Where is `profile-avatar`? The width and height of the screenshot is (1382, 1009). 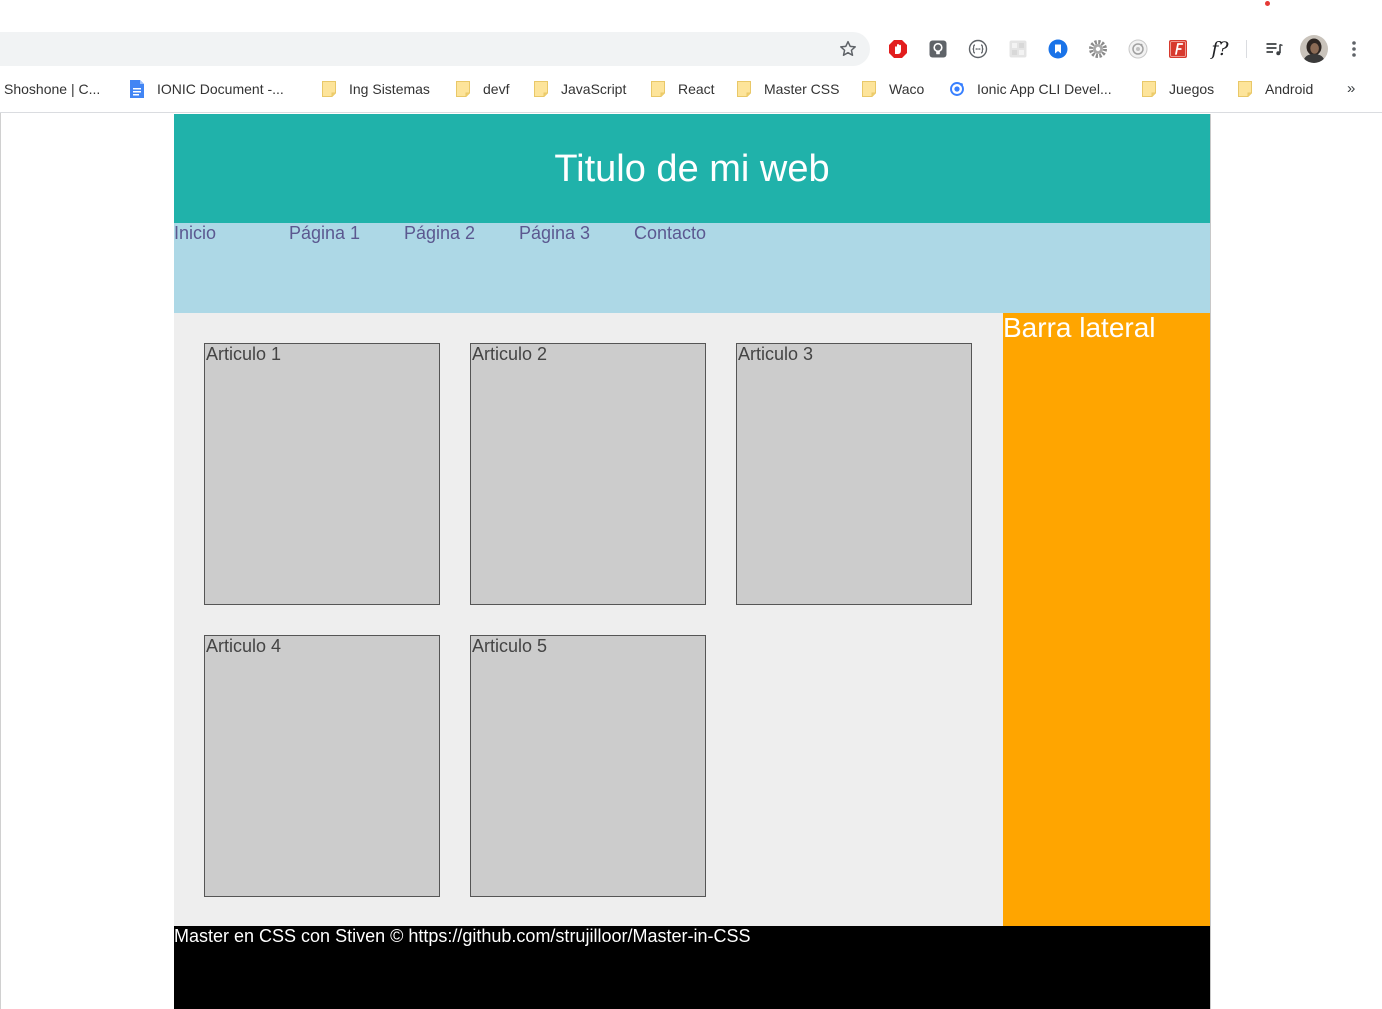 profile-avatar is located at coordinates (1314, 49).